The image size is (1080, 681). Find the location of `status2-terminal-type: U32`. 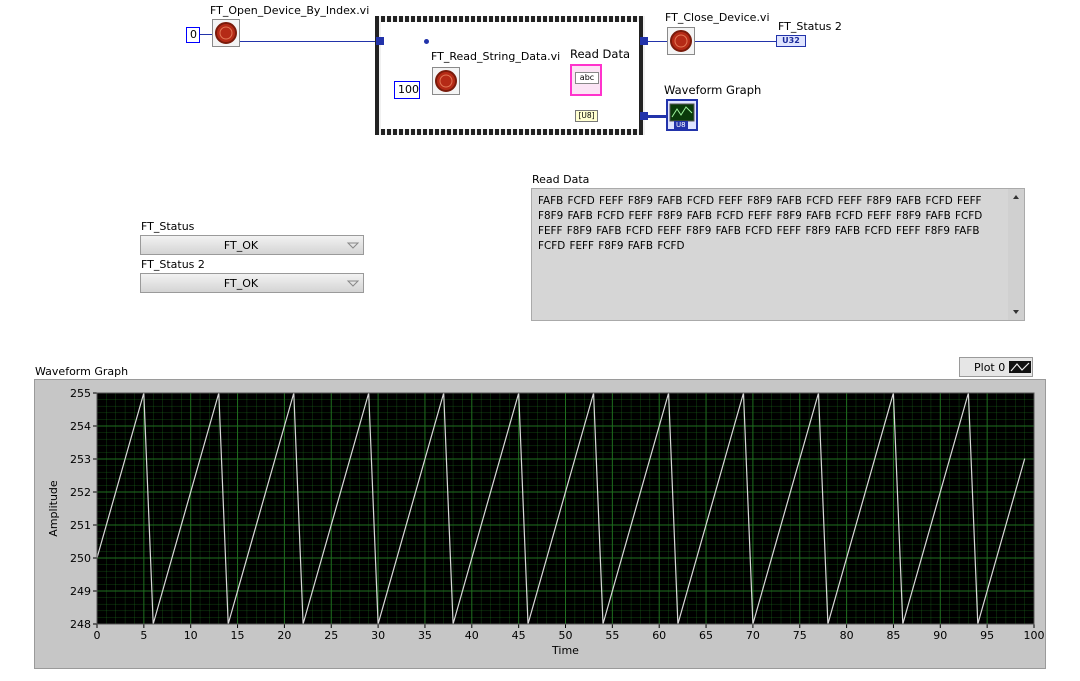

status2-terminal-type: U32 is located at coordinates (791, 40).